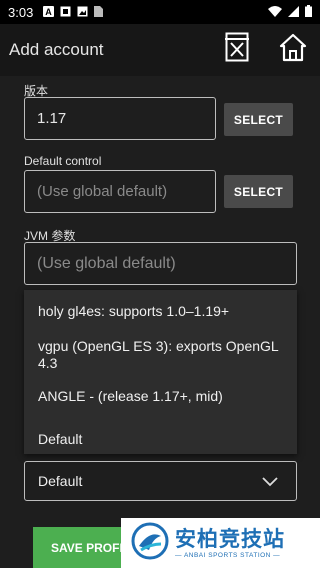 The image size is (320, 568). I want to click on a-icon: A, so click(49, 12).